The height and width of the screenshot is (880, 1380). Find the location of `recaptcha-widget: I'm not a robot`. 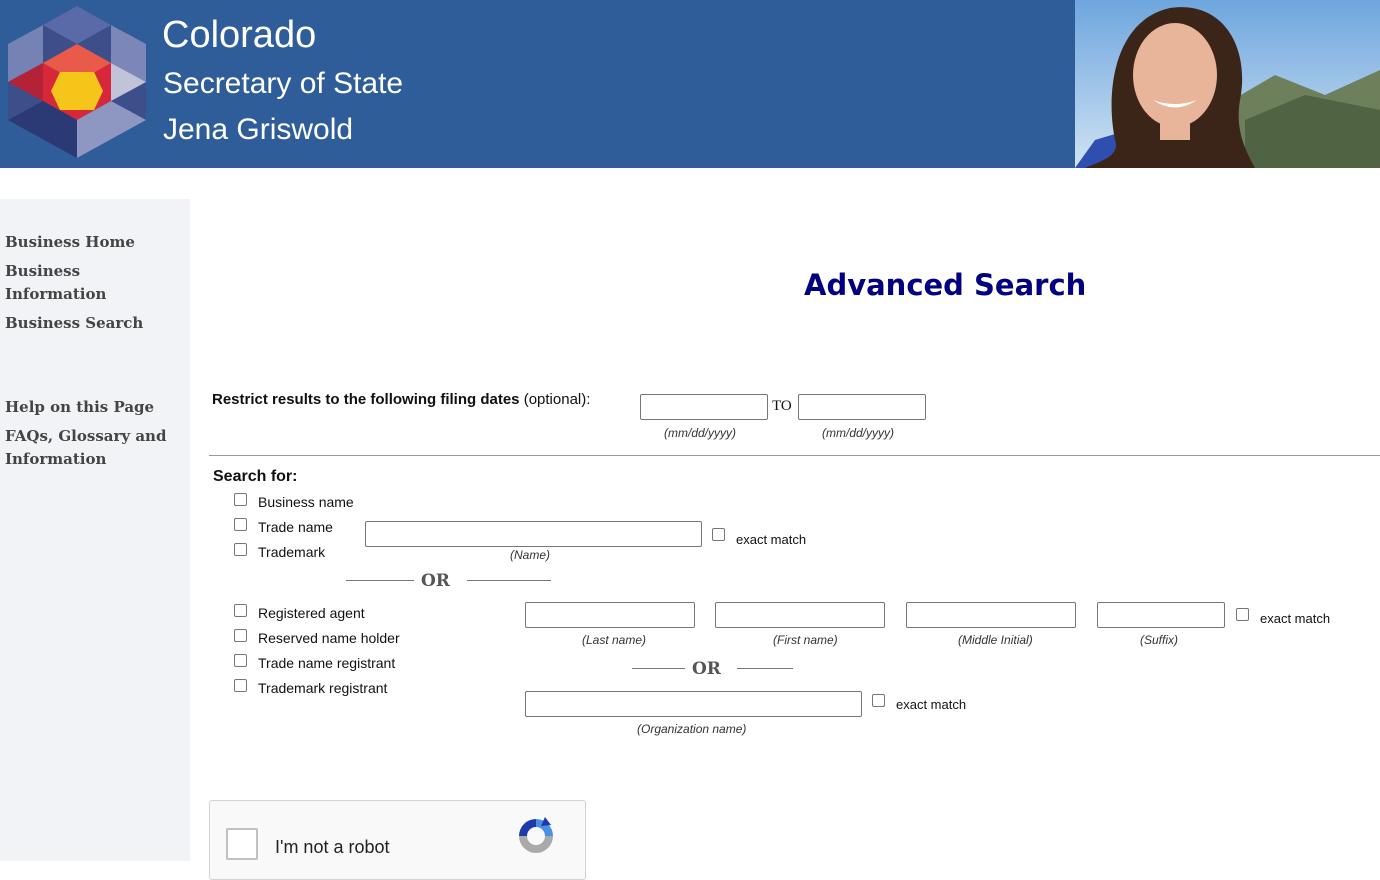

recaptcha-widget: I'm not a robot is located at coordinates (397, 840).